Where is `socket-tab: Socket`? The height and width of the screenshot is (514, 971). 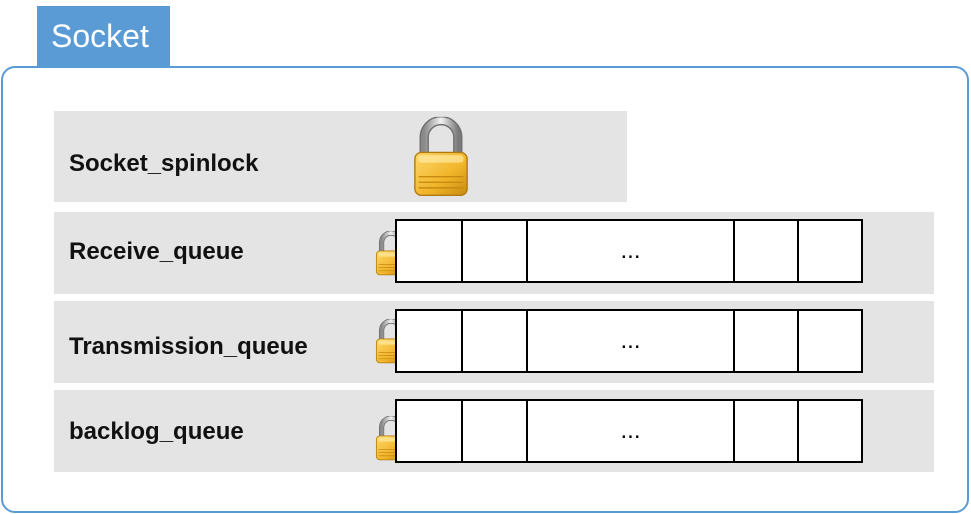
socket-tab: Socket is located at coordinates (103, 36).